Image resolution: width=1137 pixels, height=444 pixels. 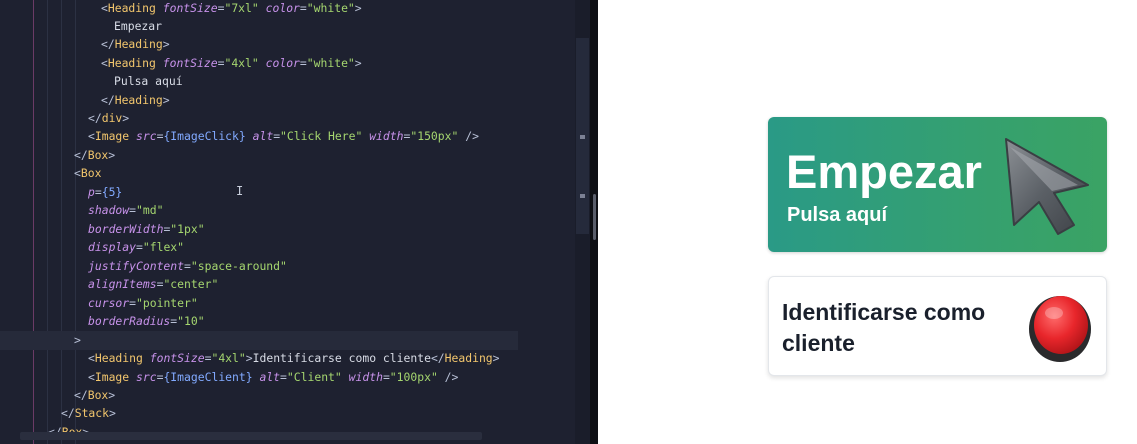 What do you see at coordinates (112, 136) in the screenshot?
I see `code-token: Image` at bounding box center [112, 136].